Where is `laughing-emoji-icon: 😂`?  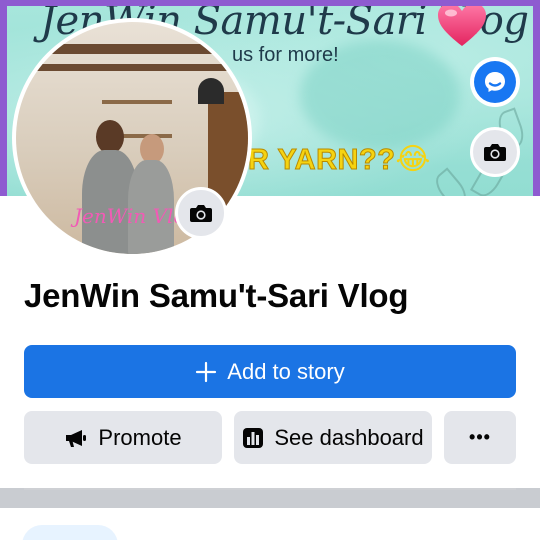
laughing-emoji-icon: 😂 is located at coordinates (413, 159).